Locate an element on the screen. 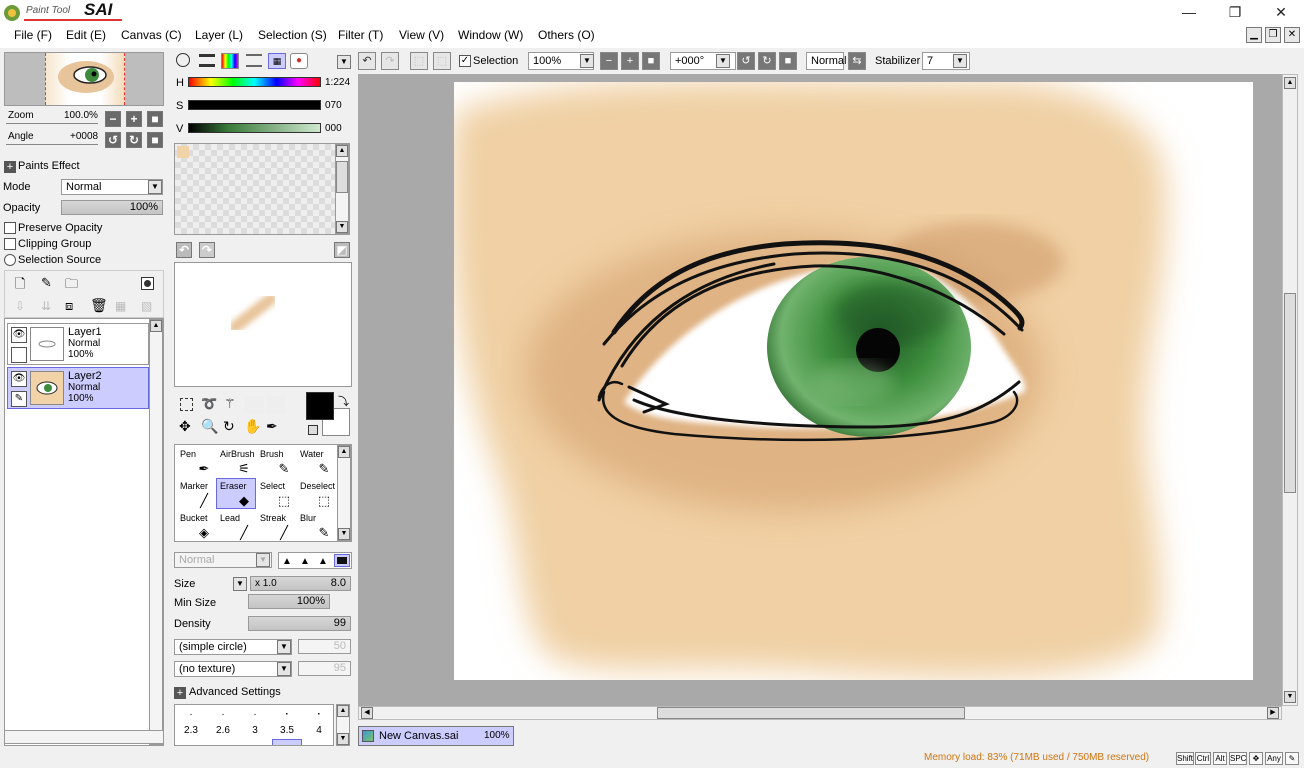 The width and height of the screenshot is (1304, 768). canvas-vscrollbar: ▲ ▼ is located at coordinates (1290, 390).